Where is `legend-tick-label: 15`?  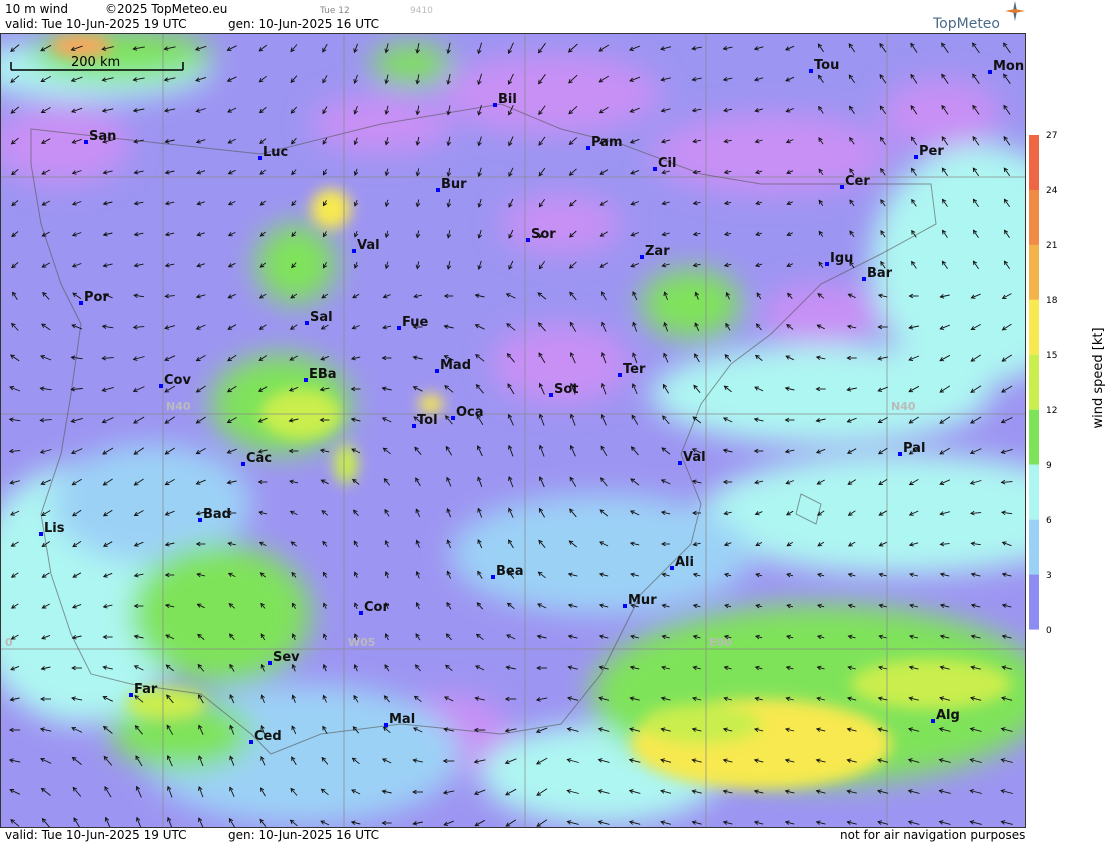 legend-tick-label: 15 is located at coordinates (1051, 356).